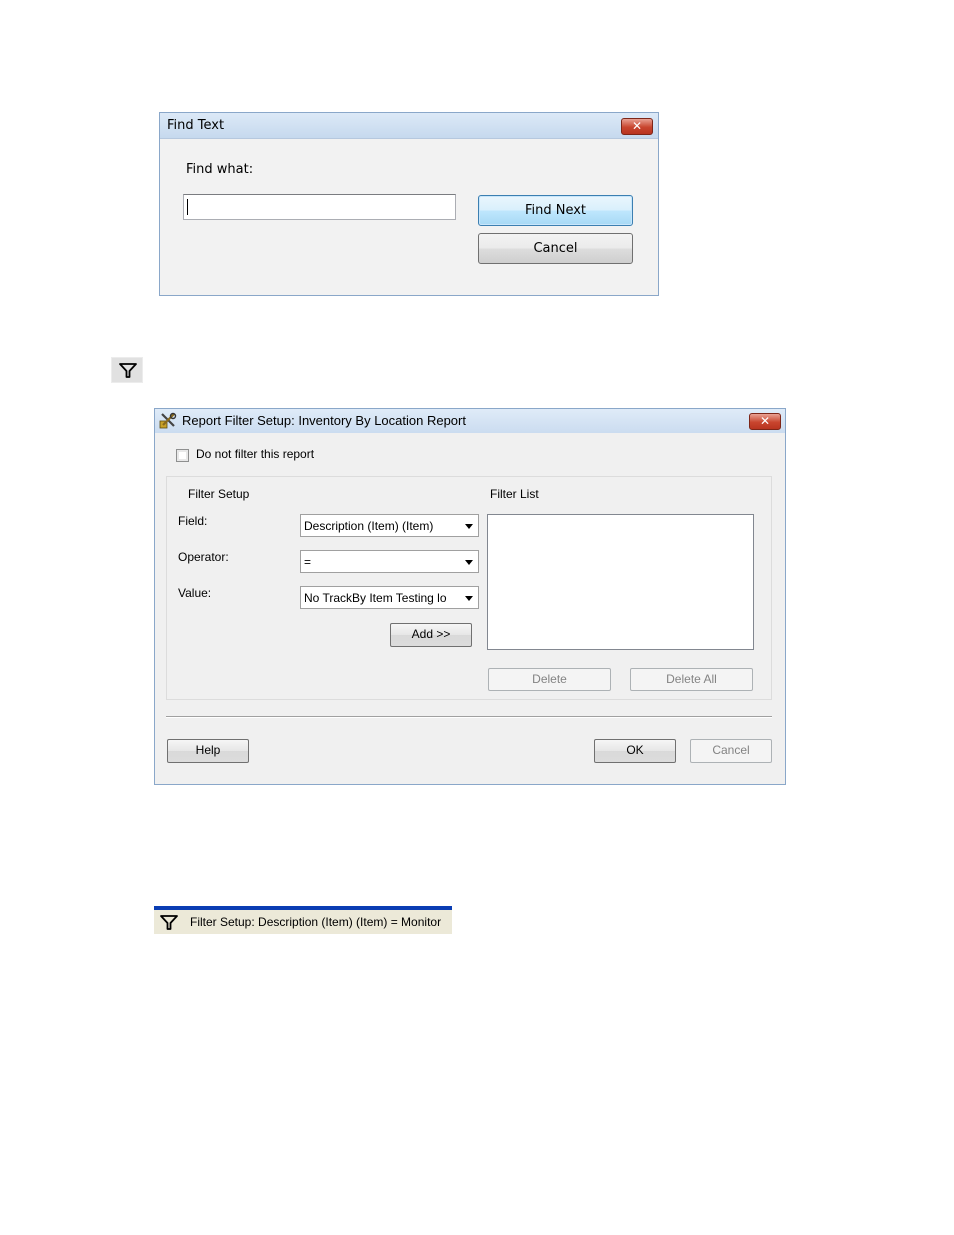 This screenshot has height=1235, width=954. I want to click on find-next-button: Find Next, so click(555, 210).